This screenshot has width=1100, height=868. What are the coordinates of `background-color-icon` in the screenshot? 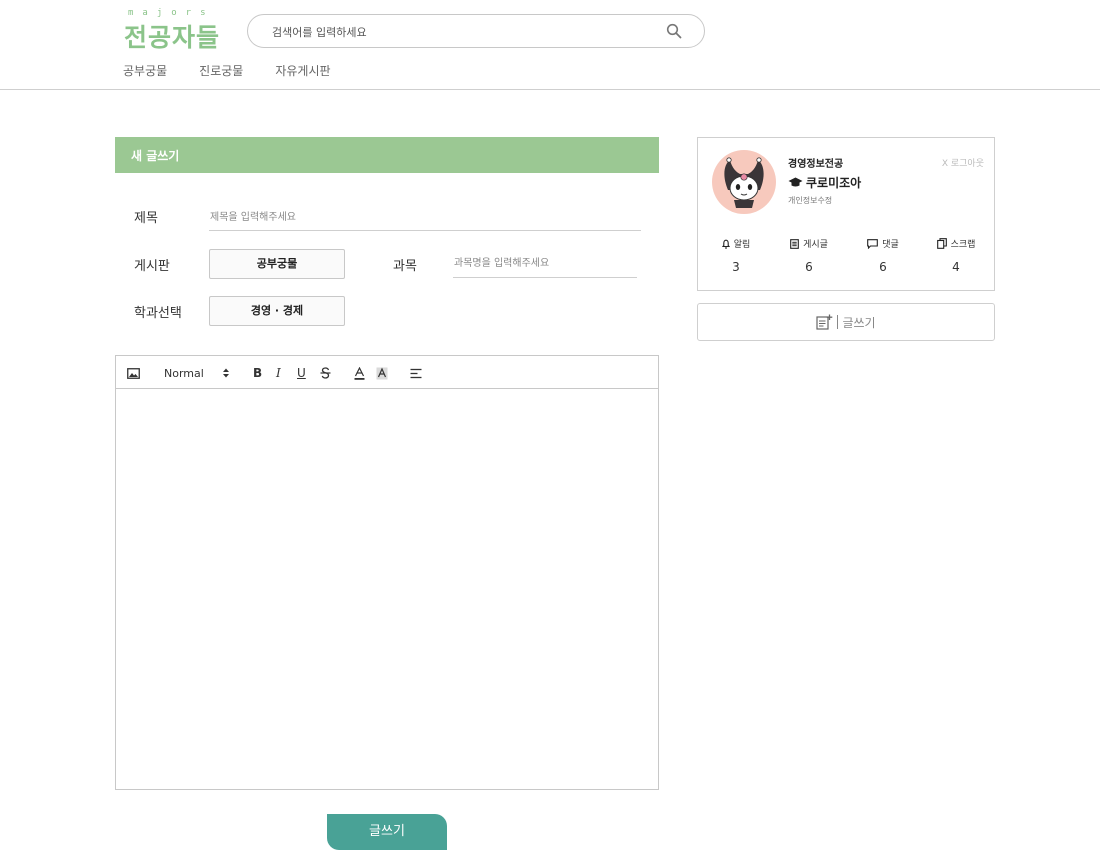 It's located at (382, 373).